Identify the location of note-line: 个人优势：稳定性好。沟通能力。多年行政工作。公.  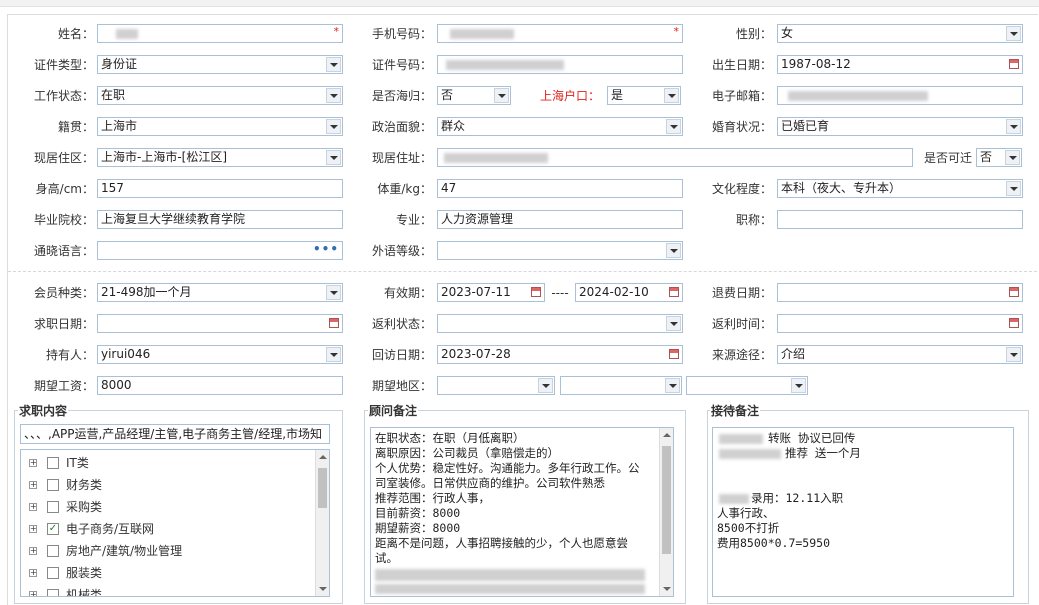
(507, 468).